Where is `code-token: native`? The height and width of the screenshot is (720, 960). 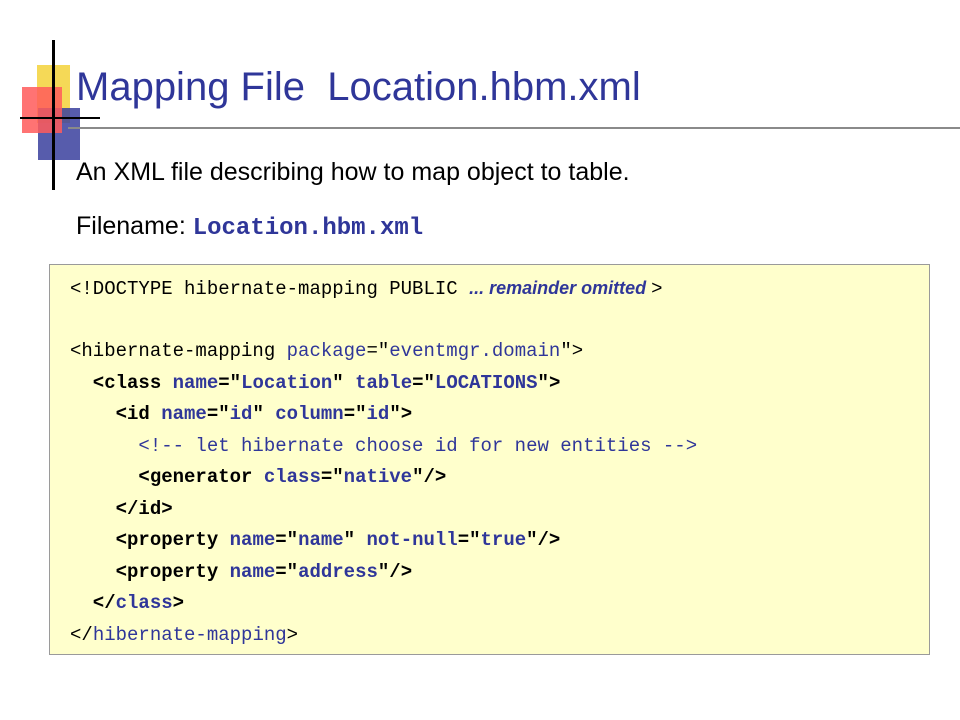
code-token: native is located at coordinates (378, 477).